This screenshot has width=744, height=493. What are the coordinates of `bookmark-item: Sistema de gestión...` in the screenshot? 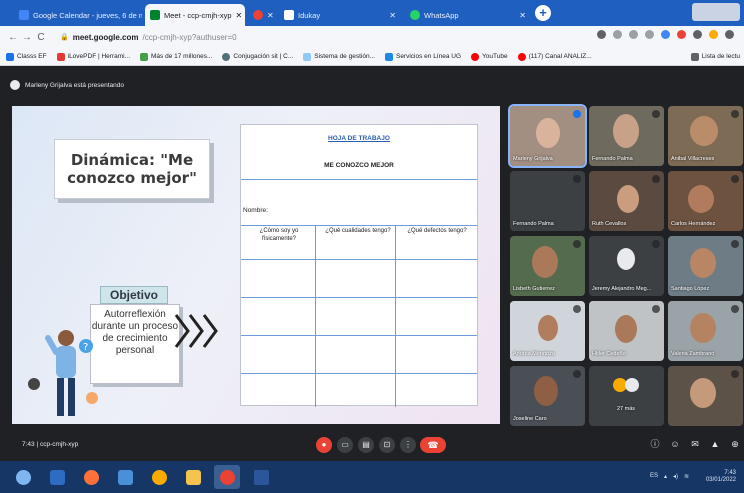 It's located at (339, 56).